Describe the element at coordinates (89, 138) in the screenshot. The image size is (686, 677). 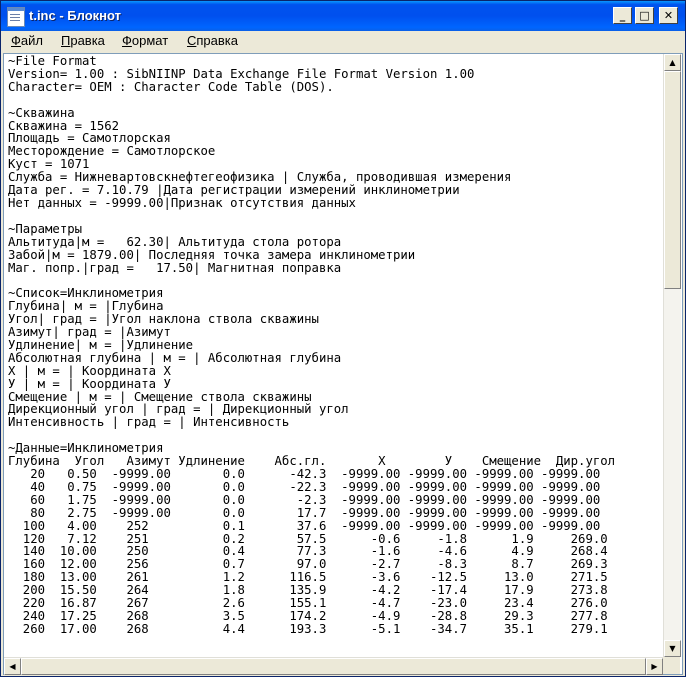
I see `text-line: Площадь = Самотлорская` at that location.